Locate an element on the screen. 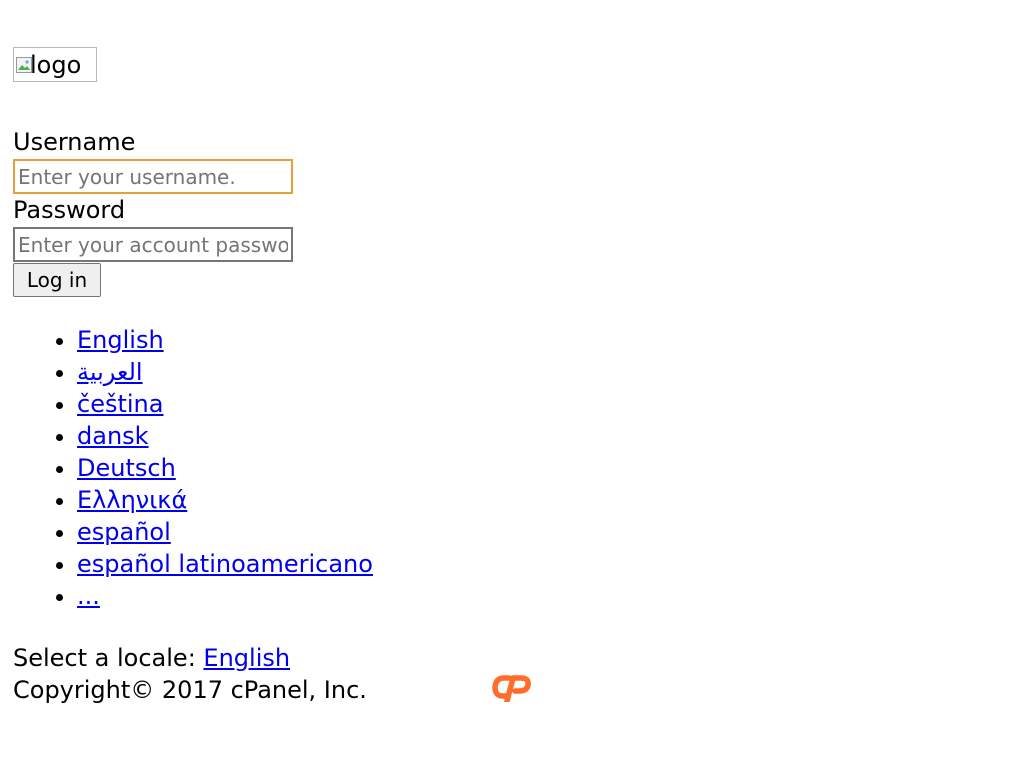 This screenshot has height=768, width=1024. cpanel-logo-icon is located at coordinates (511, 688).